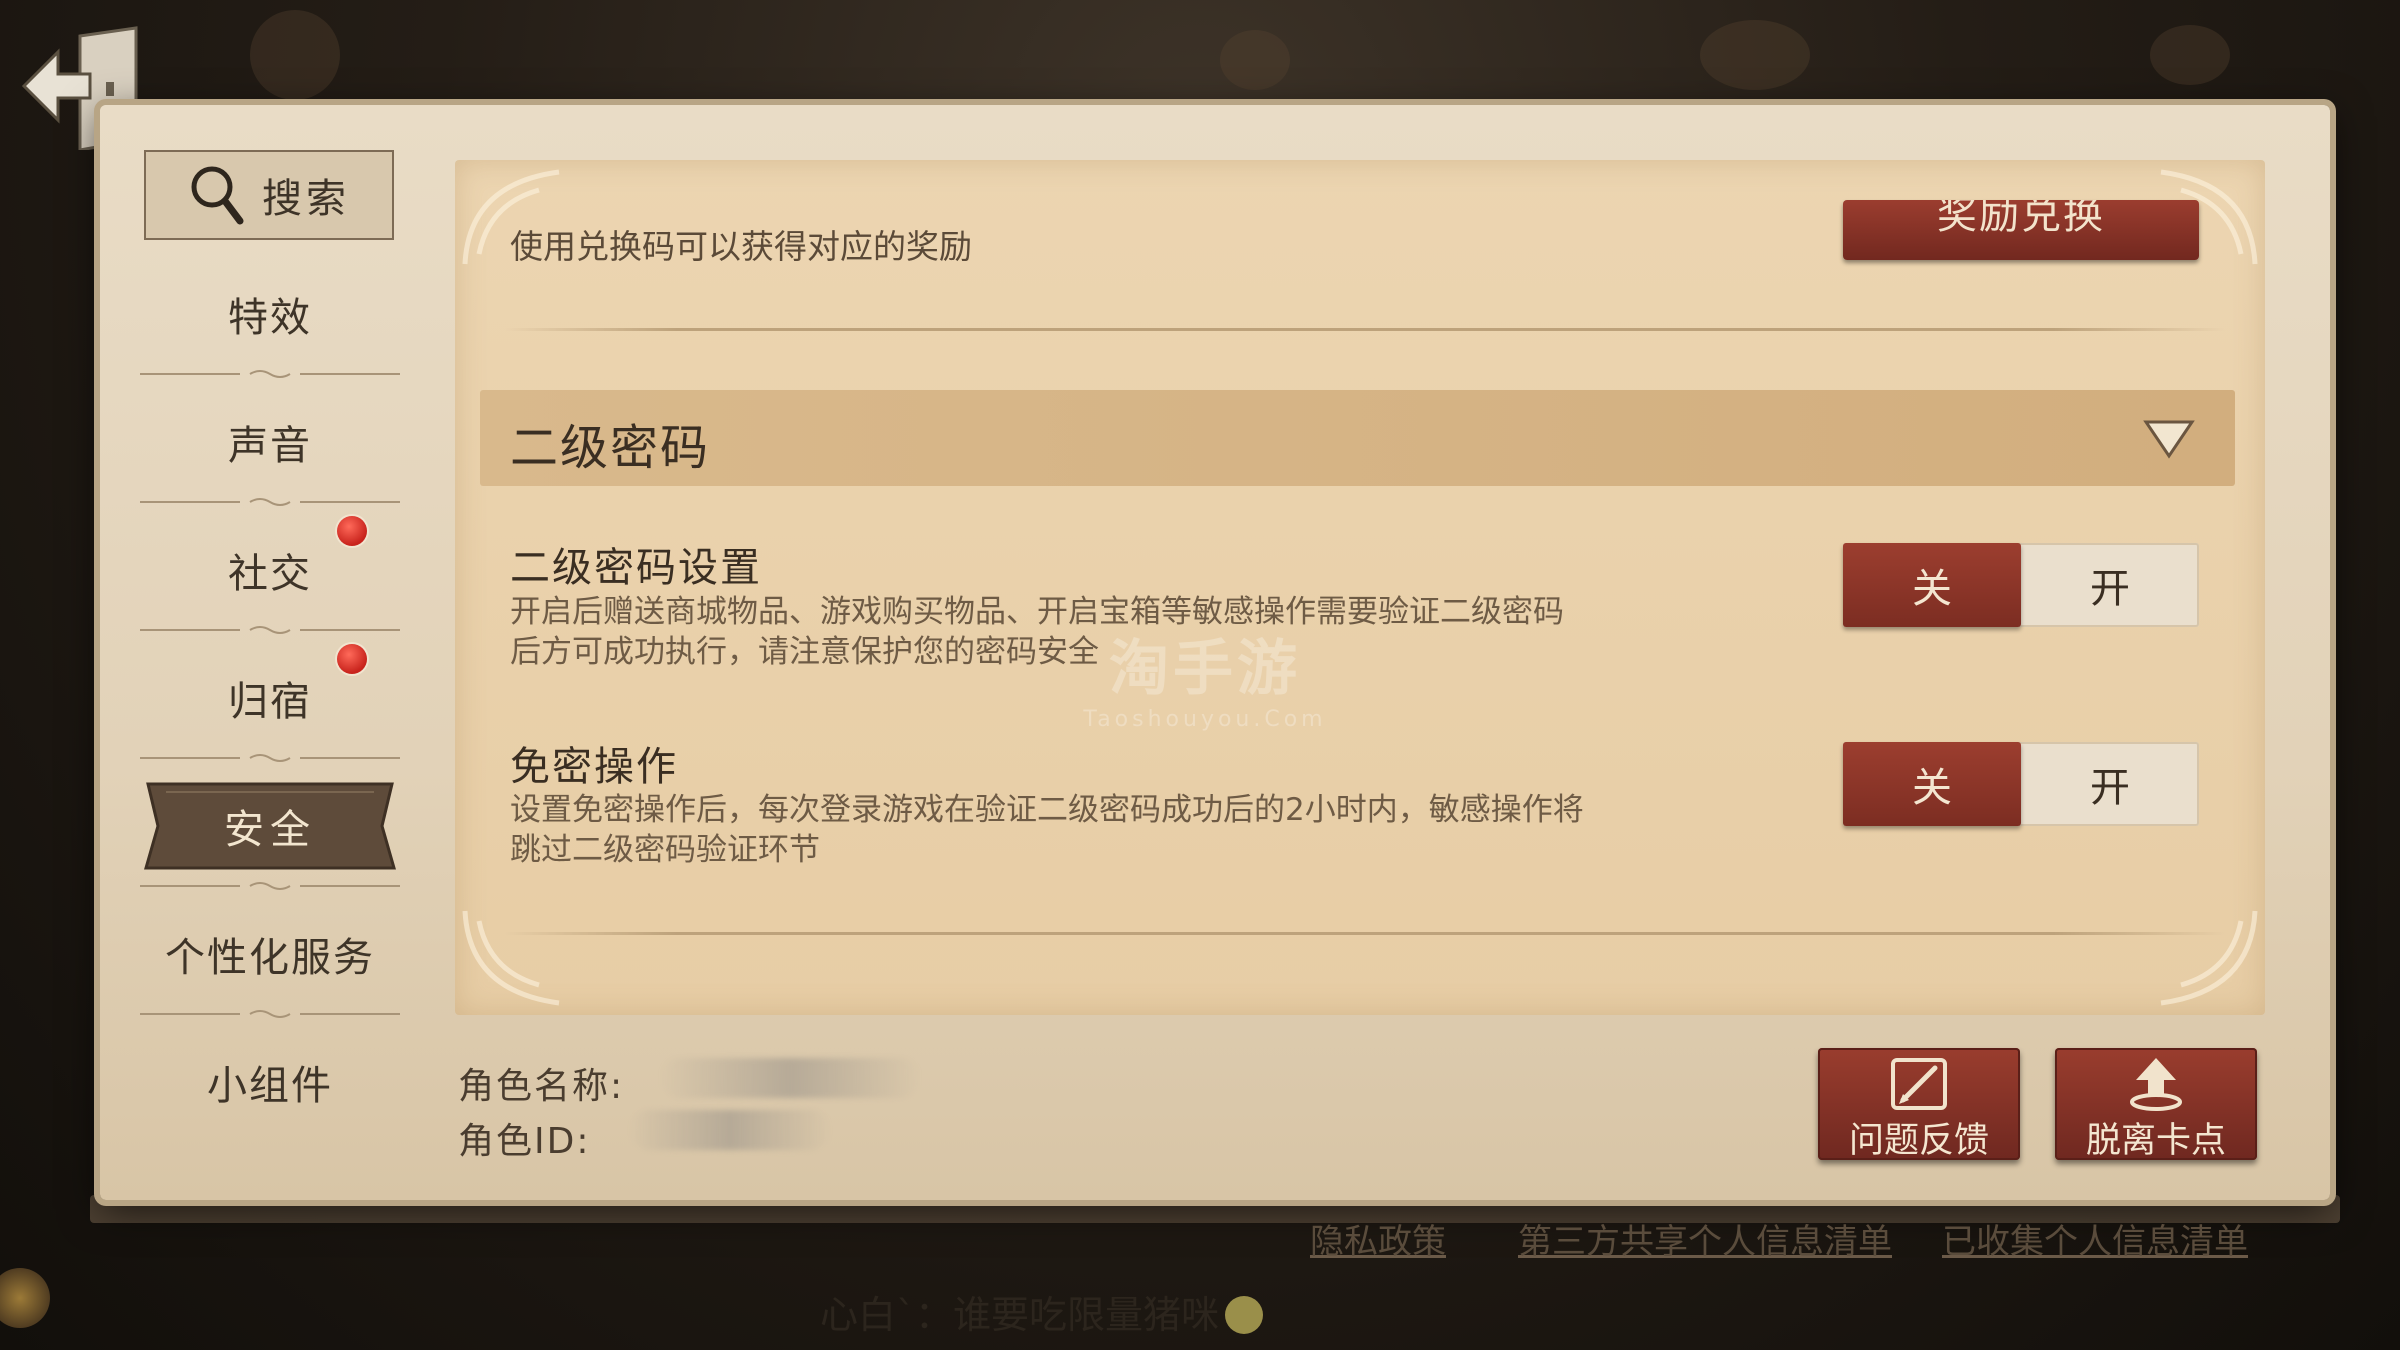 The height and width of the screenshot is (1350, 2400). What do you see at coordinates (541, 1086) in the screenshot?
I see `role-name-label: 角色名称:` at bounding box center [541, 1086].